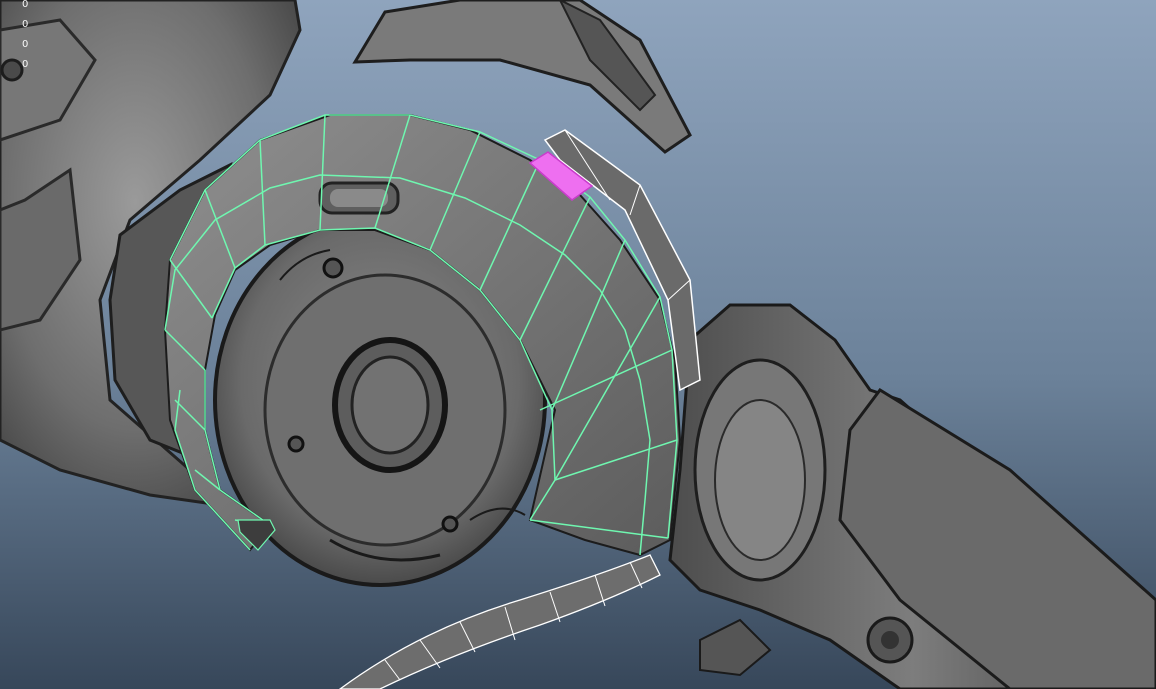 The height and width of the screenshot is (689, 1156). What do you see at coordinates (25, 36) in the screenshot?
I see `hud-poly-counters: 0 0 0 0` at bounding box center [25, 36].